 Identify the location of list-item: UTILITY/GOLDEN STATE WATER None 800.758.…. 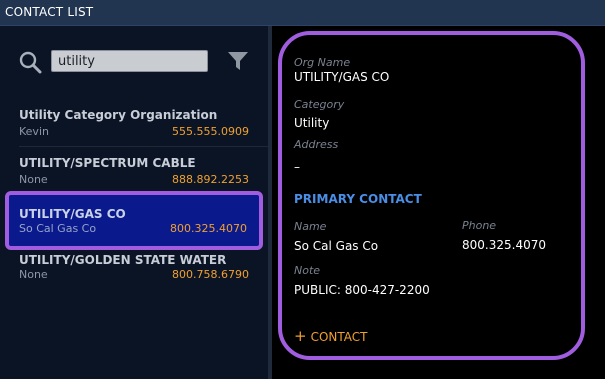
(134, 267).